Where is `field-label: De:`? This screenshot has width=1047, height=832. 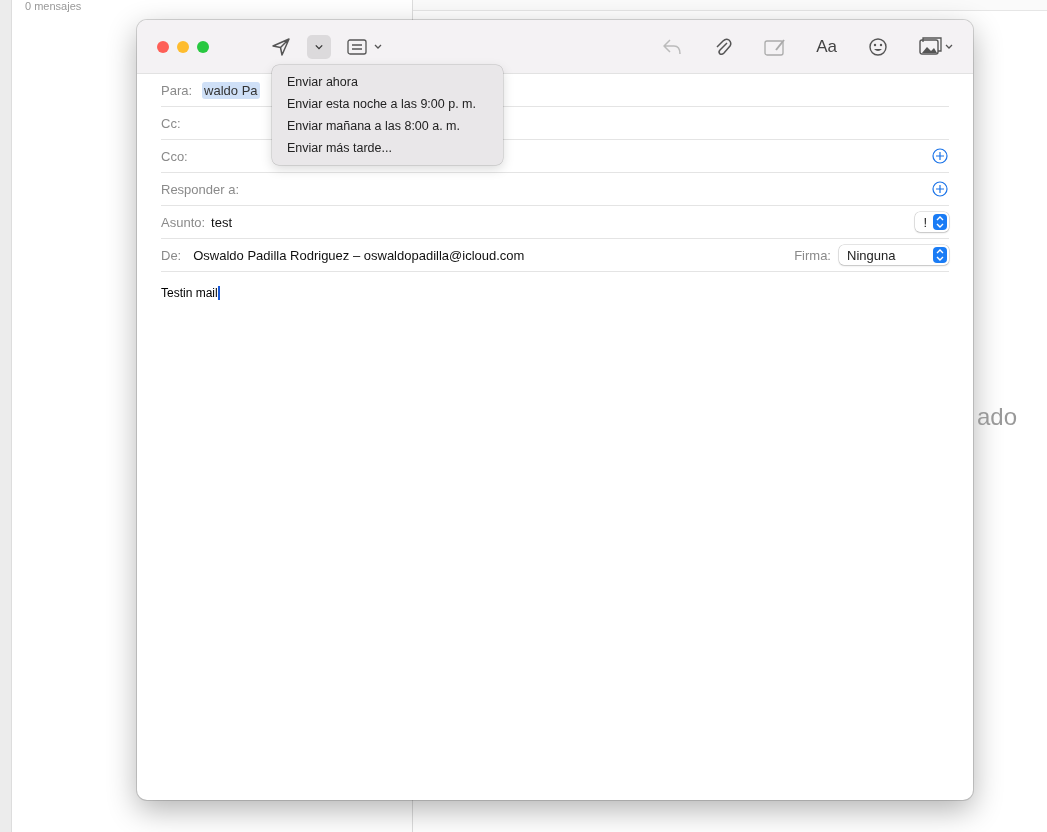 field-label: De: is located at coordinates (171, 255).